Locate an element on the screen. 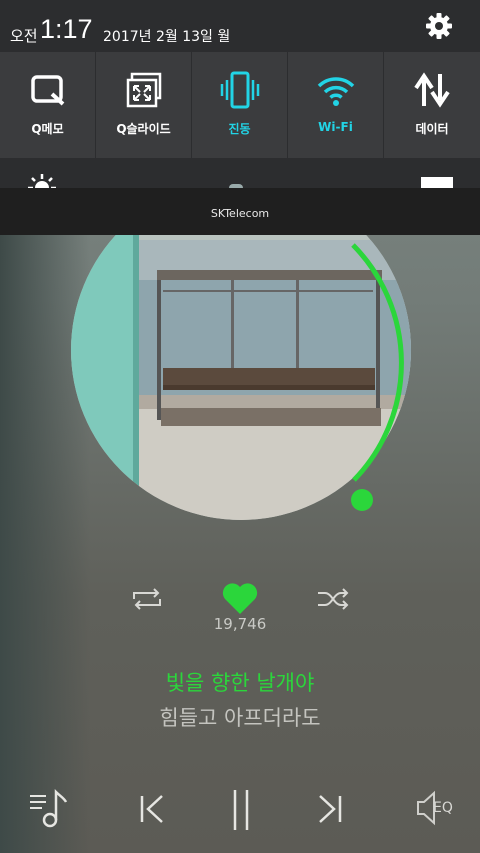 The height and width of the screenshot is (853, 480). like-count: 19,746 is located at coordinates (240, 624).